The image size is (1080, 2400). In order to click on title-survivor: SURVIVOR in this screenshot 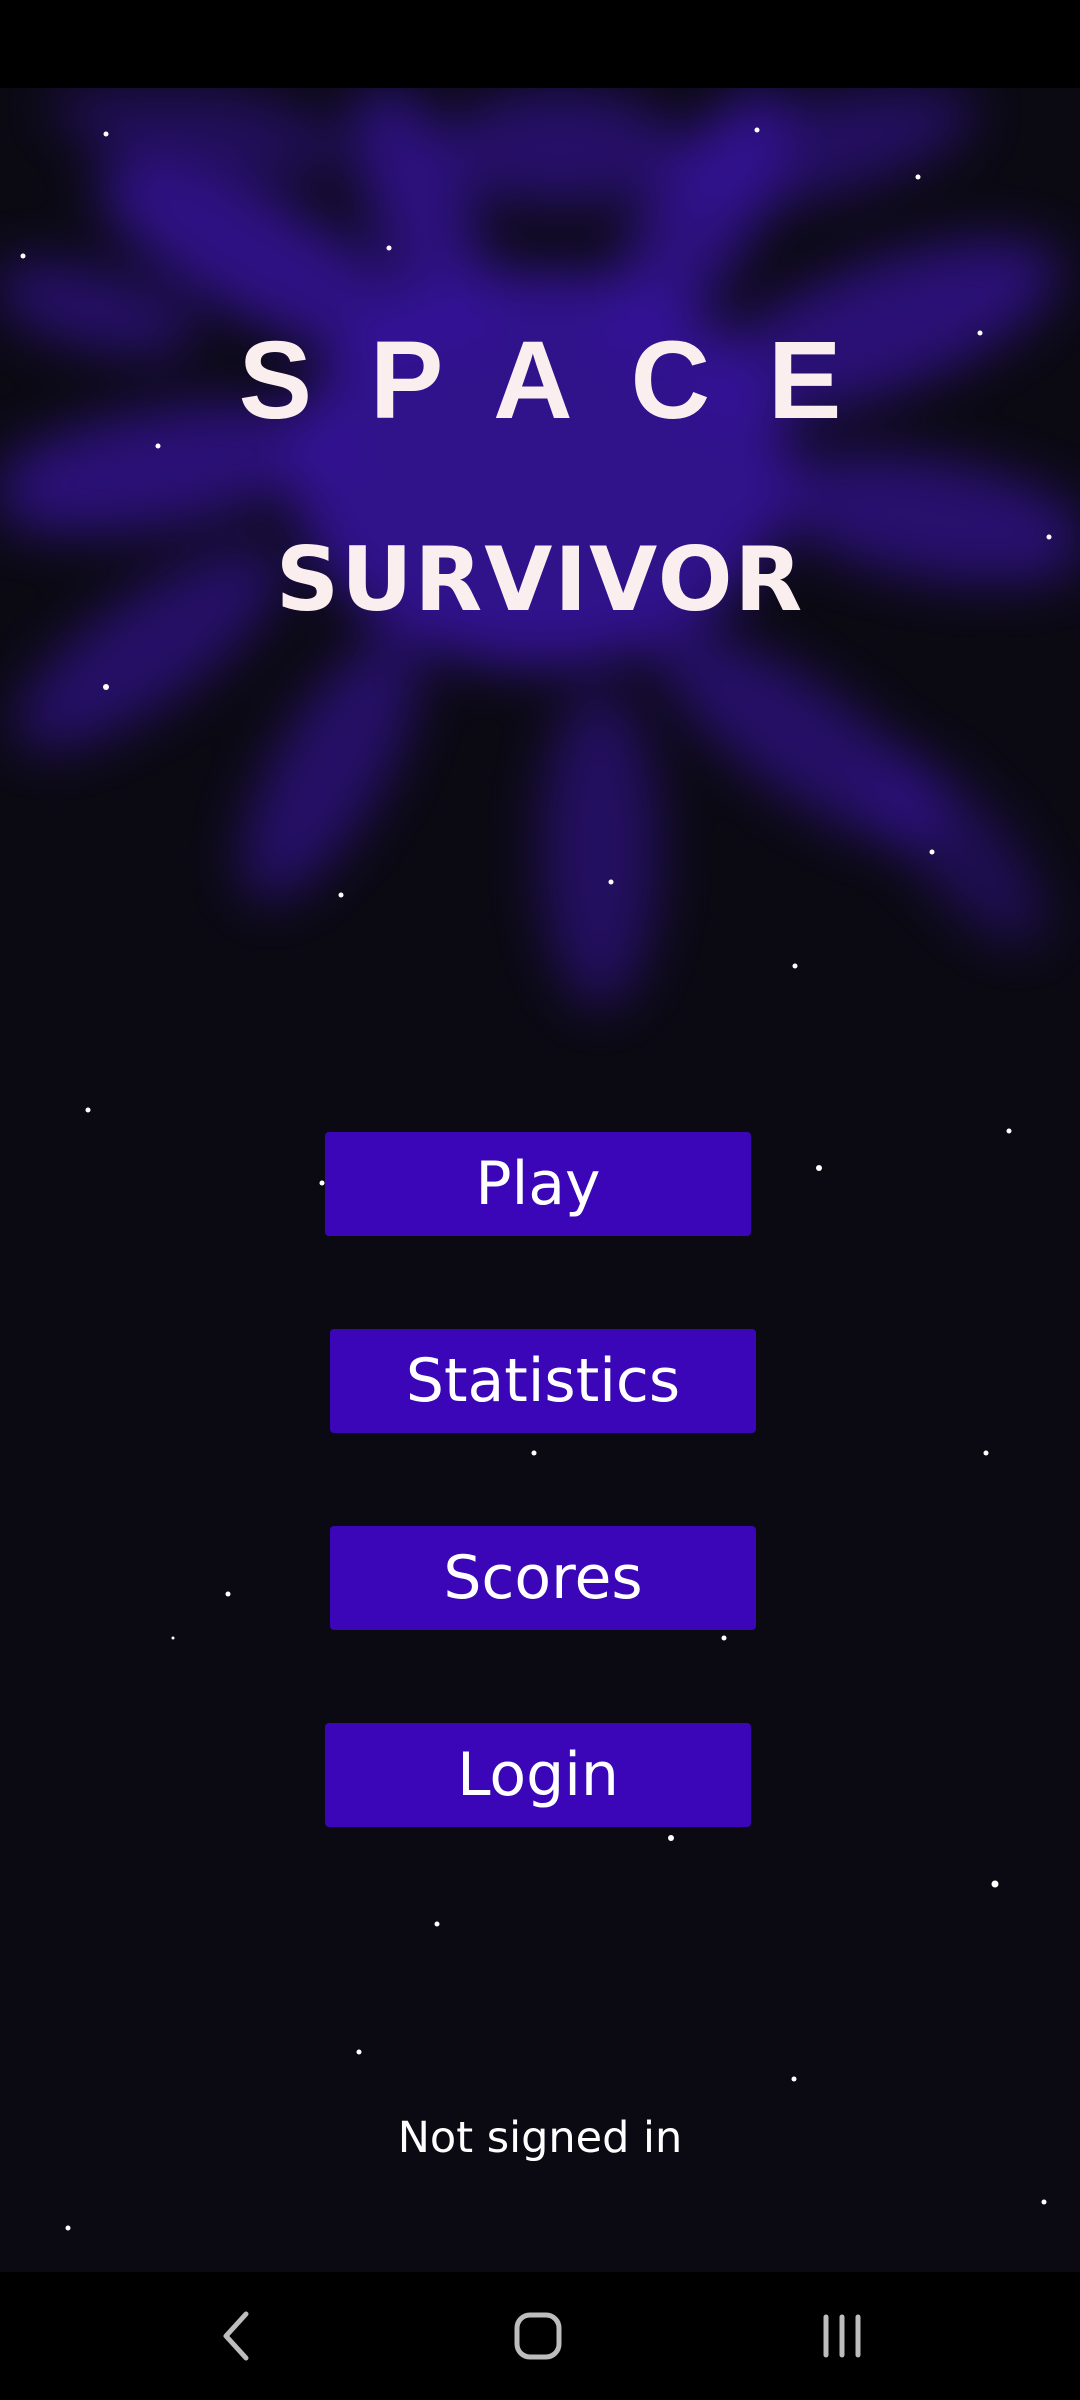, I will do `click(540, 579)`.